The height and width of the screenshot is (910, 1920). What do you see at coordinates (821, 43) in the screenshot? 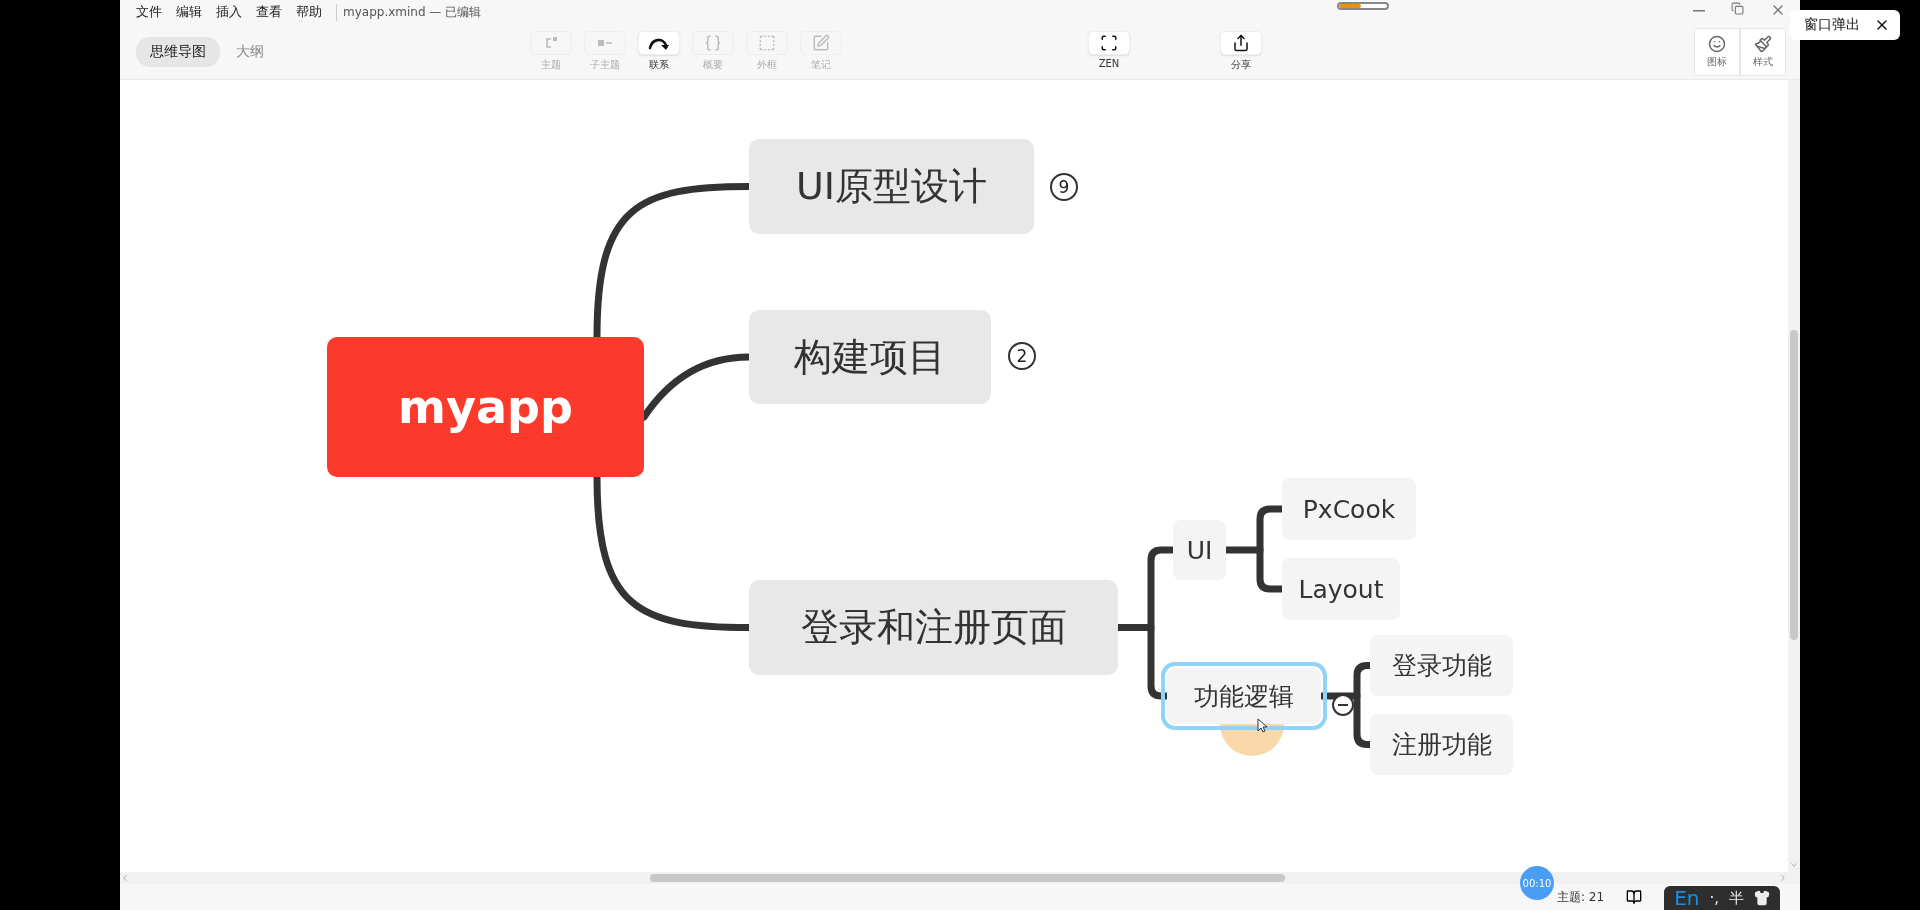
I see `pen-square-icon` at bounding box center [821, 43].